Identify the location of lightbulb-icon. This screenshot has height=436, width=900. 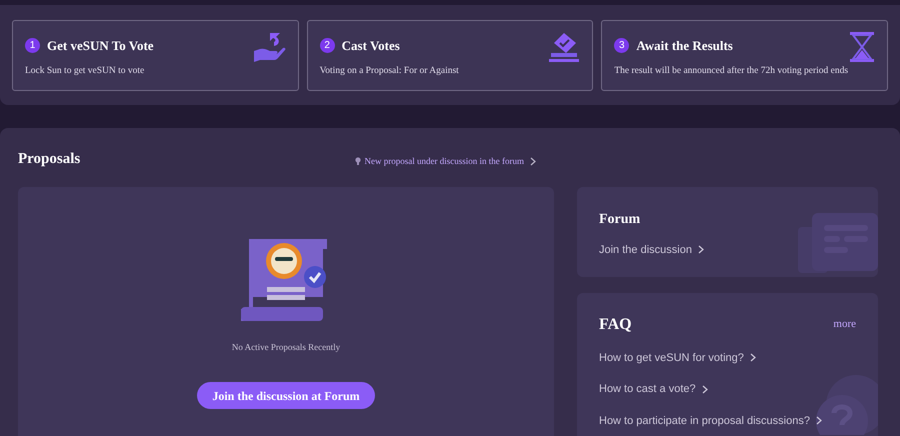
(357, 161).